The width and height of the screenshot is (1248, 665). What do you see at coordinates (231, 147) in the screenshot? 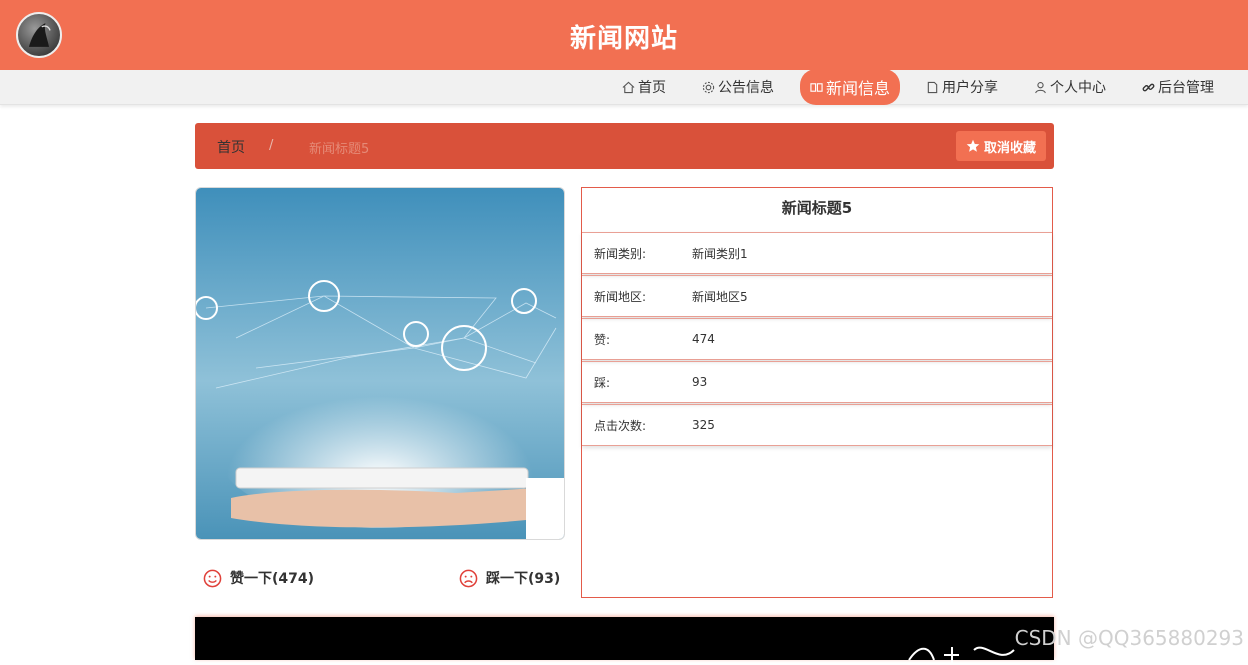
I see `breadcrumb-home: 首页` at bounding box center [231, 147].